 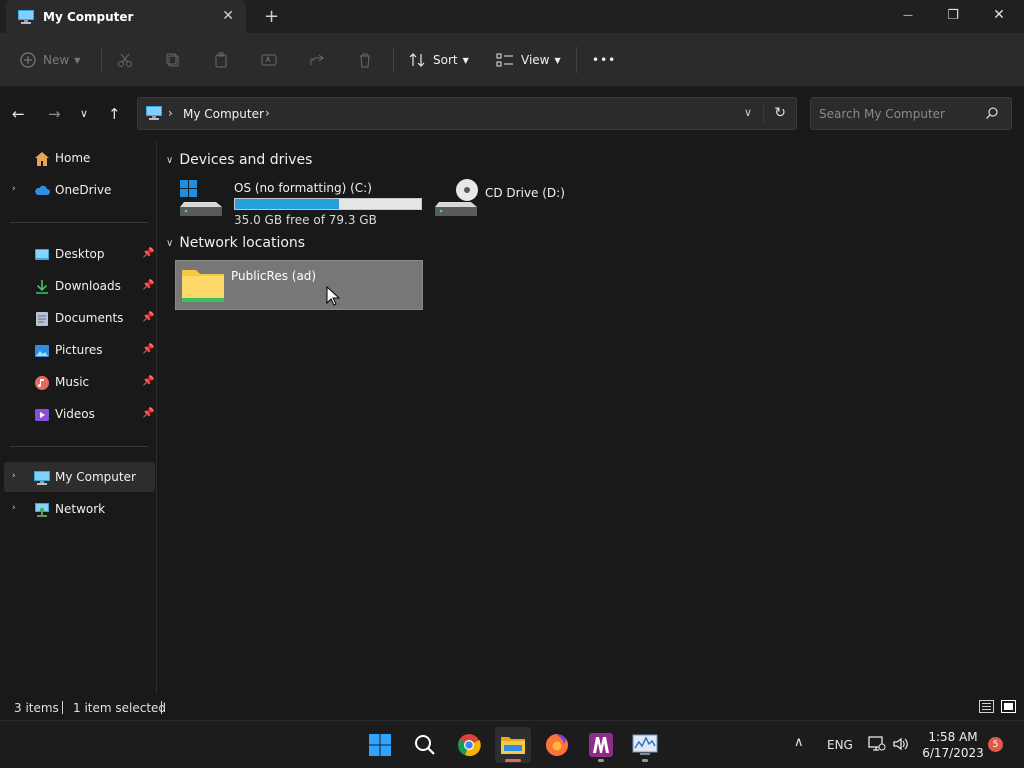 I want to click on sidebar-item-music: Music 📌, so click(x=79, y=382).